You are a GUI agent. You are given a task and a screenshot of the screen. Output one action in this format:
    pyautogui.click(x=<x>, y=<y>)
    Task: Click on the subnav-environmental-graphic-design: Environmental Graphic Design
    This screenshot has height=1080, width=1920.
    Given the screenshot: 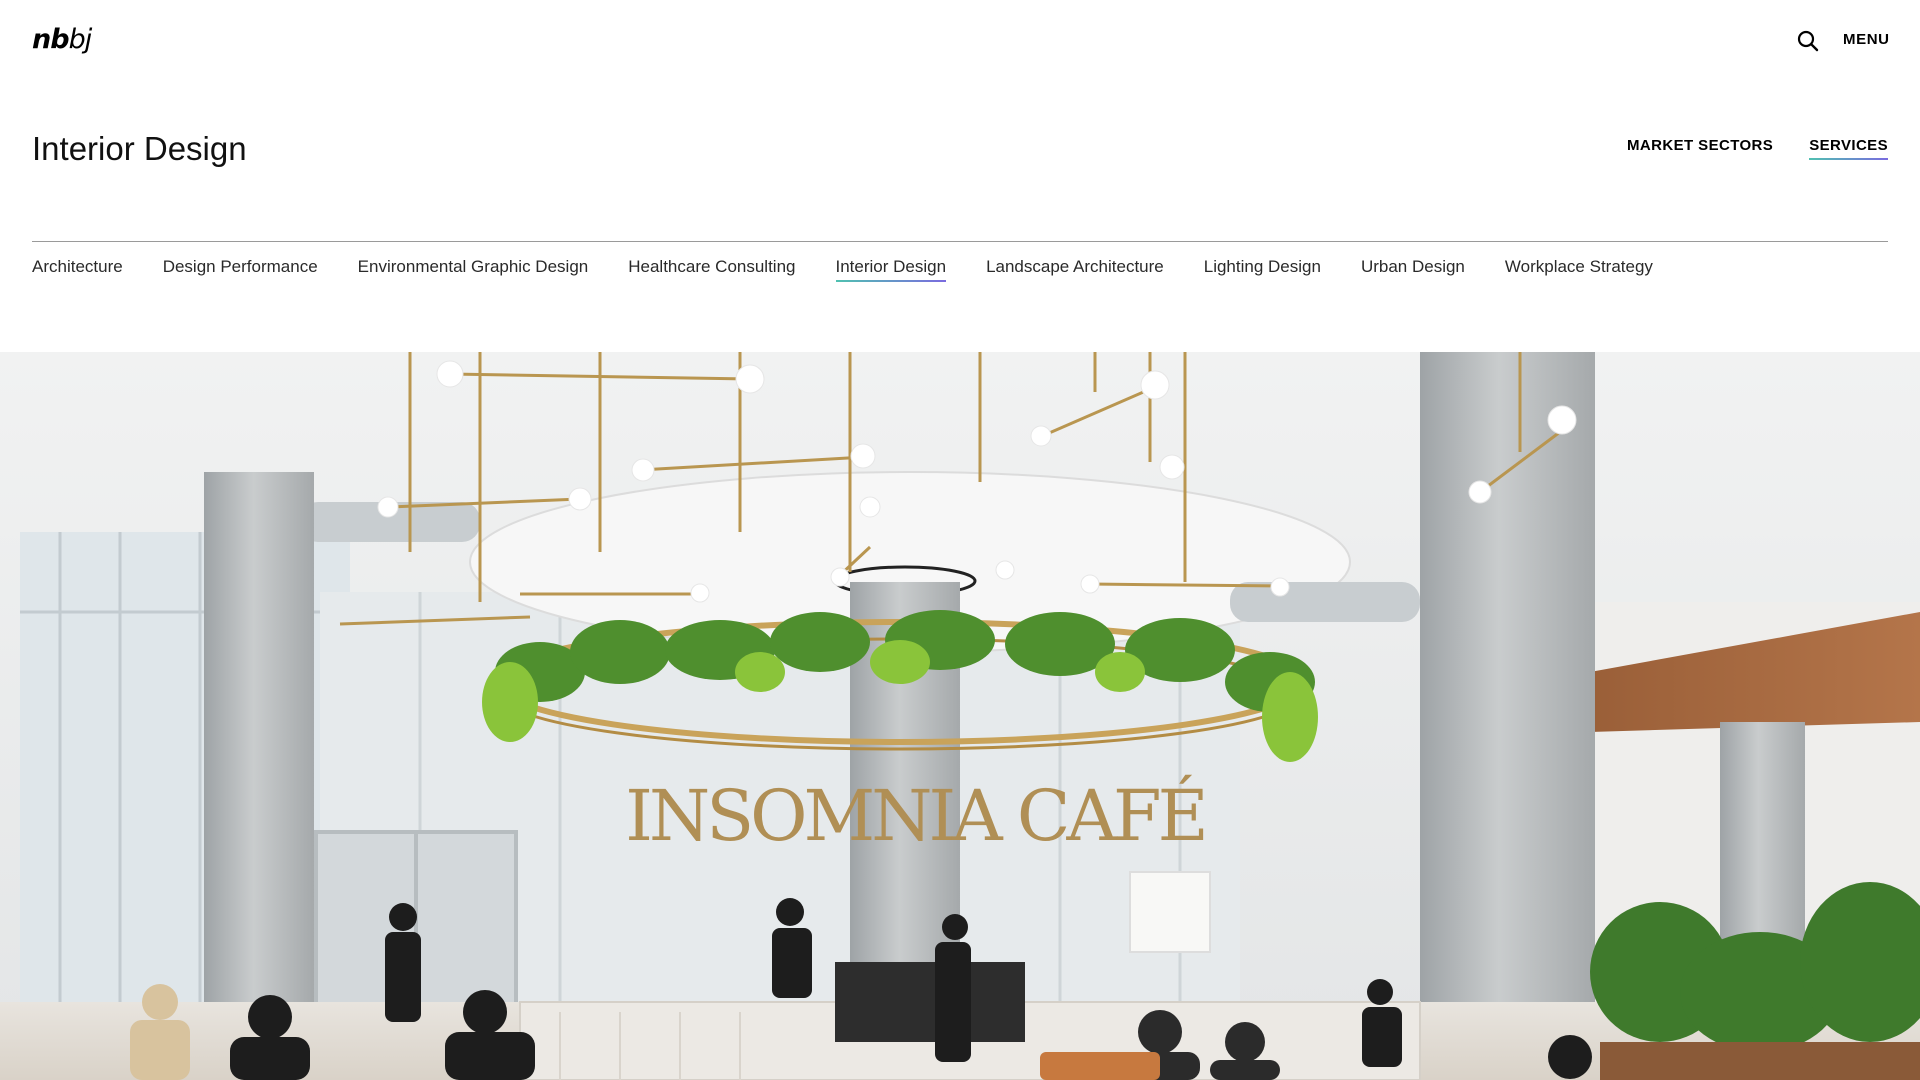 What is the action you would take?
    pyautogui.click(x=473, y=269)
    